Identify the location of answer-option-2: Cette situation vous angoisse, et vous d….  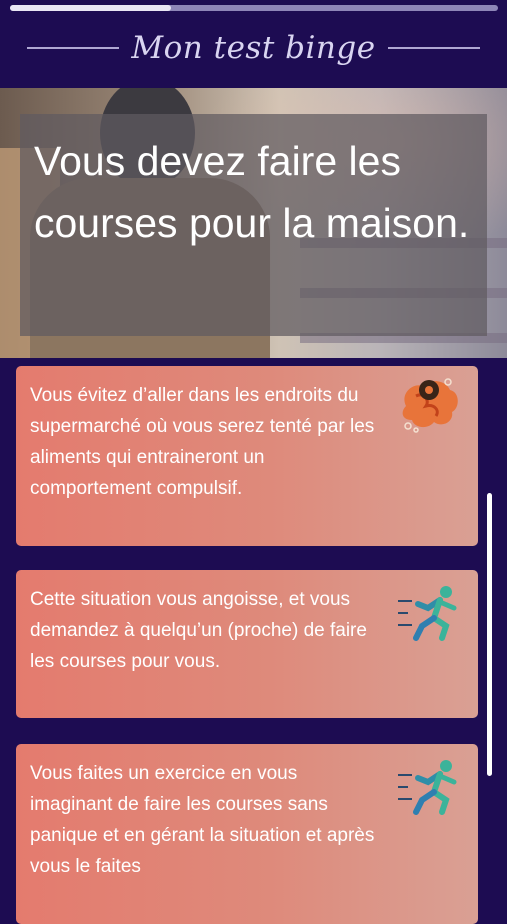
(247, 644).